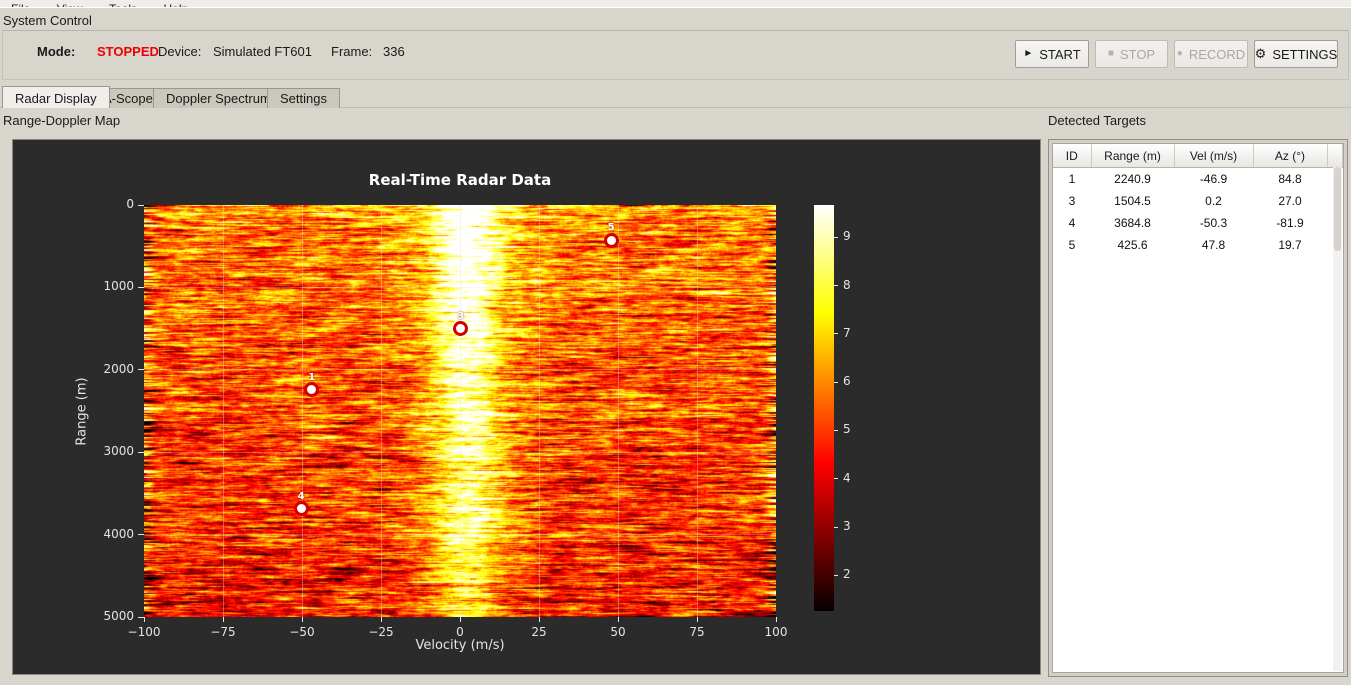  I want to click on column-header: Az (°), so click(1290, 156).